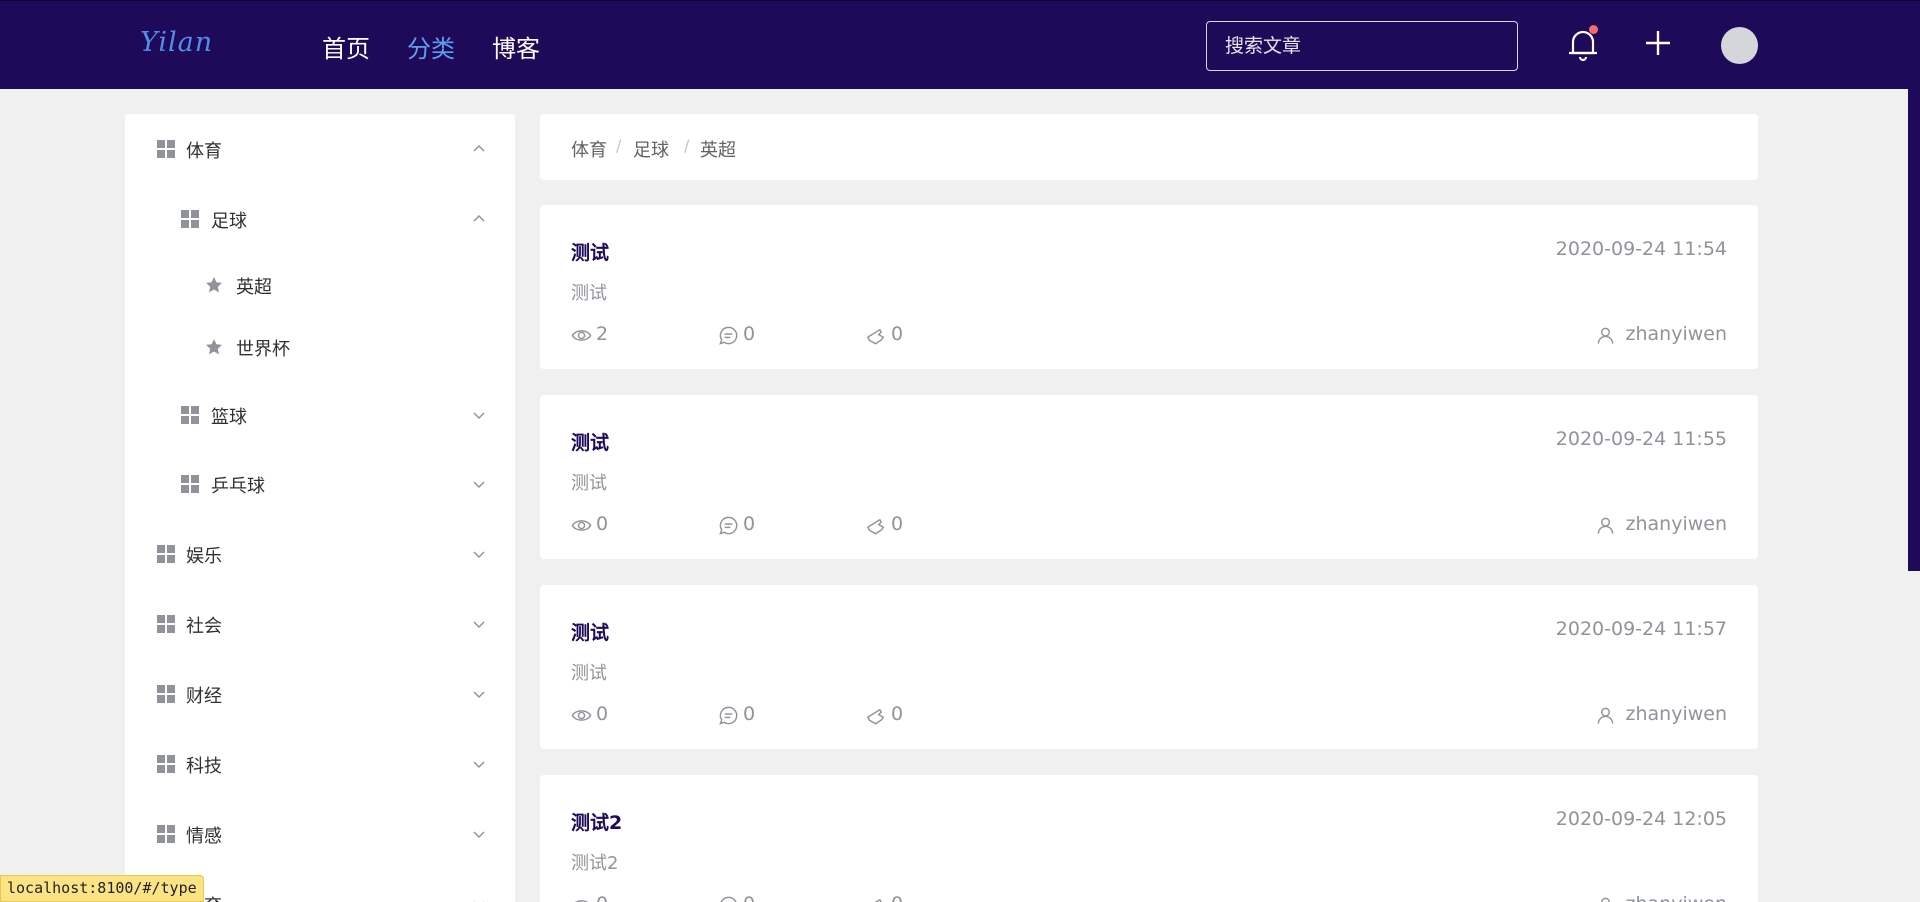 Image resolution: width=1920 pixels, height=902 pixels. Describe the element at coordinates (320, 149) in the screenshot. I see `sidebar-item-sports: 体育` at that location.